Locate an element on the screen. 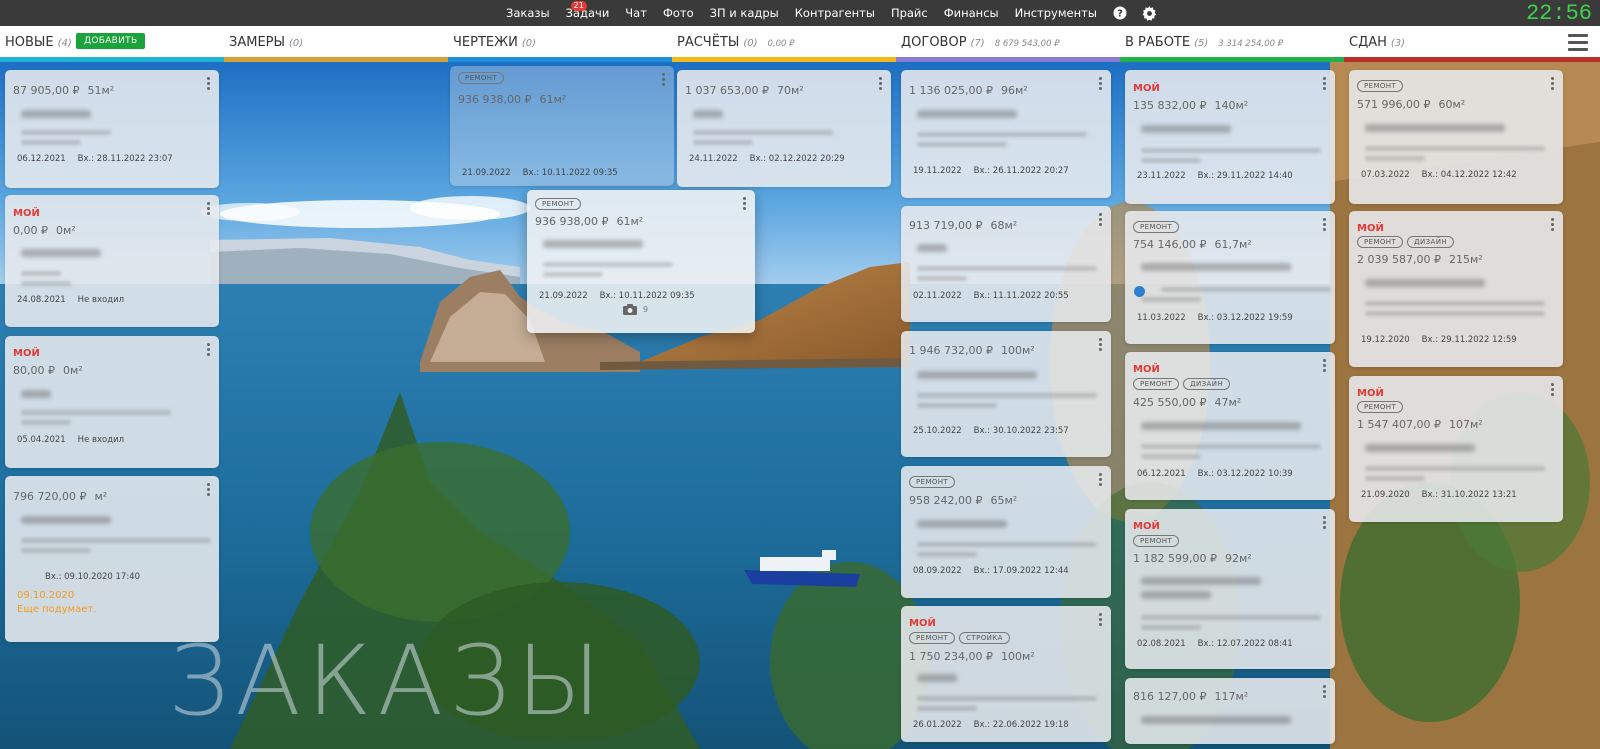 This screenshot has width=1600, height=749. column-title: РАСЧЁТЫ is located at coordinates (708, 42).